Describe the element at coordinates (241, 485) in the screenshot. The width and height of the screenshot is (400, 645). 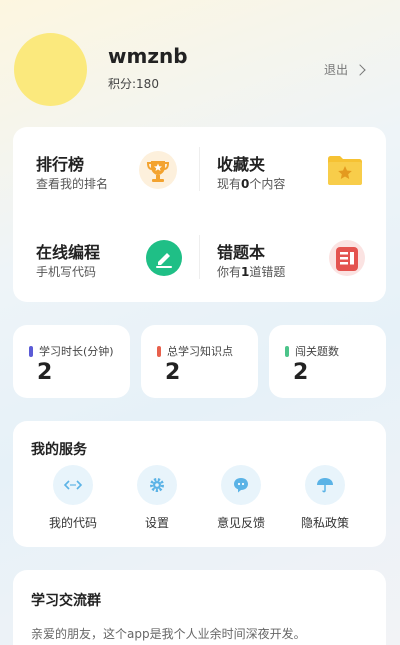
I see `chat-icon` at that location.